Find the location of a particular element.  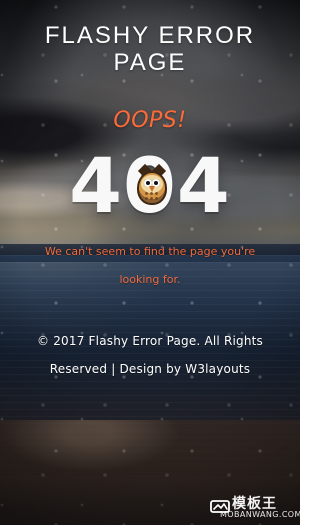

footer-line-2: Reserved | Design by W3layouts is located at coordinates (150, 369).